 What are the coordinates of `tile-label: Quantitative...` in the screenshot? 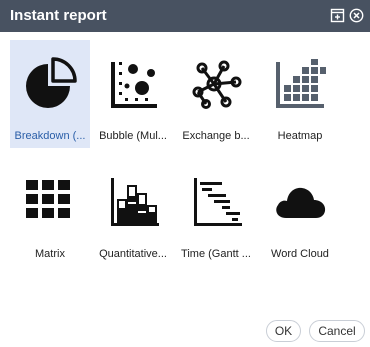 It's located at (133, 254).